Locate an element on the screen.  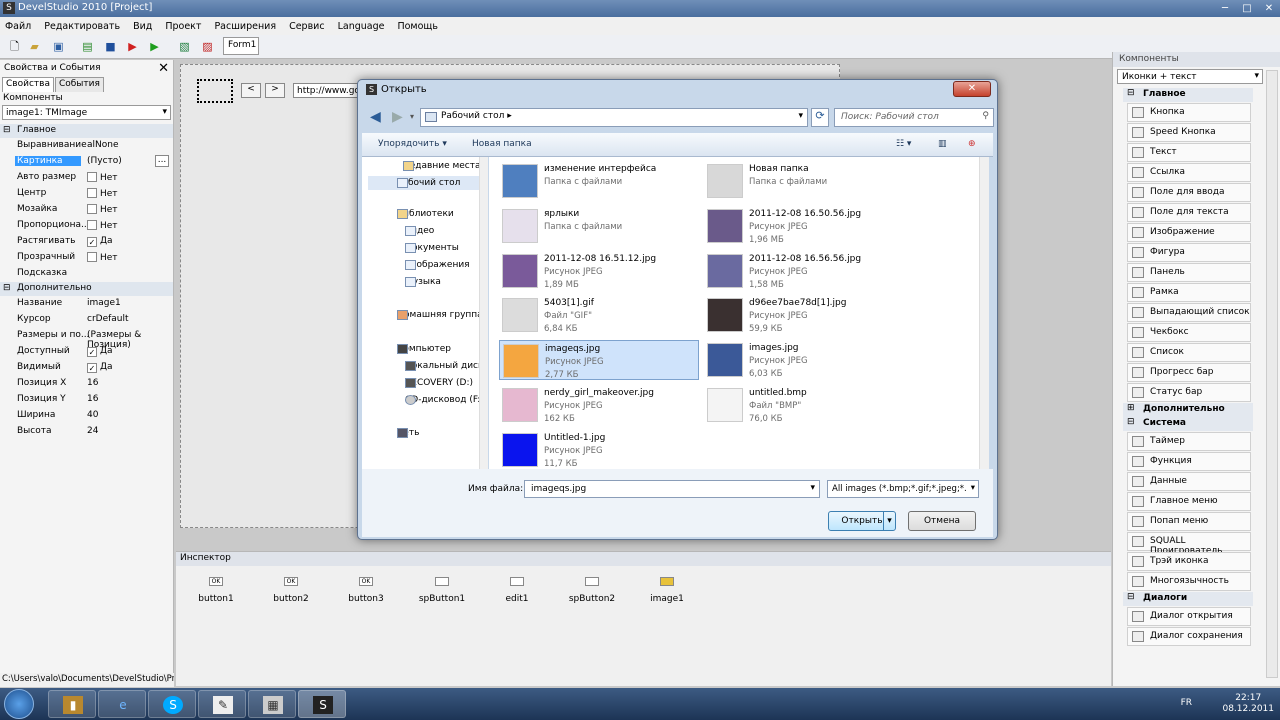
menu-language: Language is located at coordinates (361, 26).